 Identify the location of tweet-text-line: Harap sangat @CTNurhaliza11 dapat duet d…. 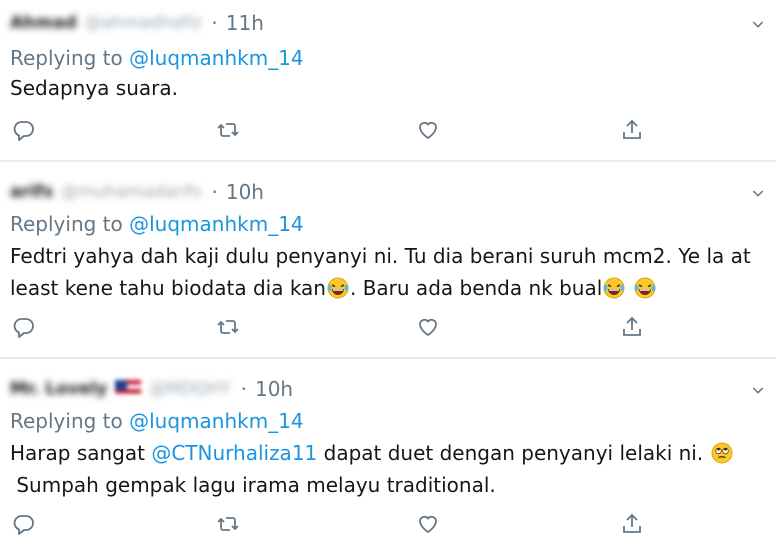
(380, 453).